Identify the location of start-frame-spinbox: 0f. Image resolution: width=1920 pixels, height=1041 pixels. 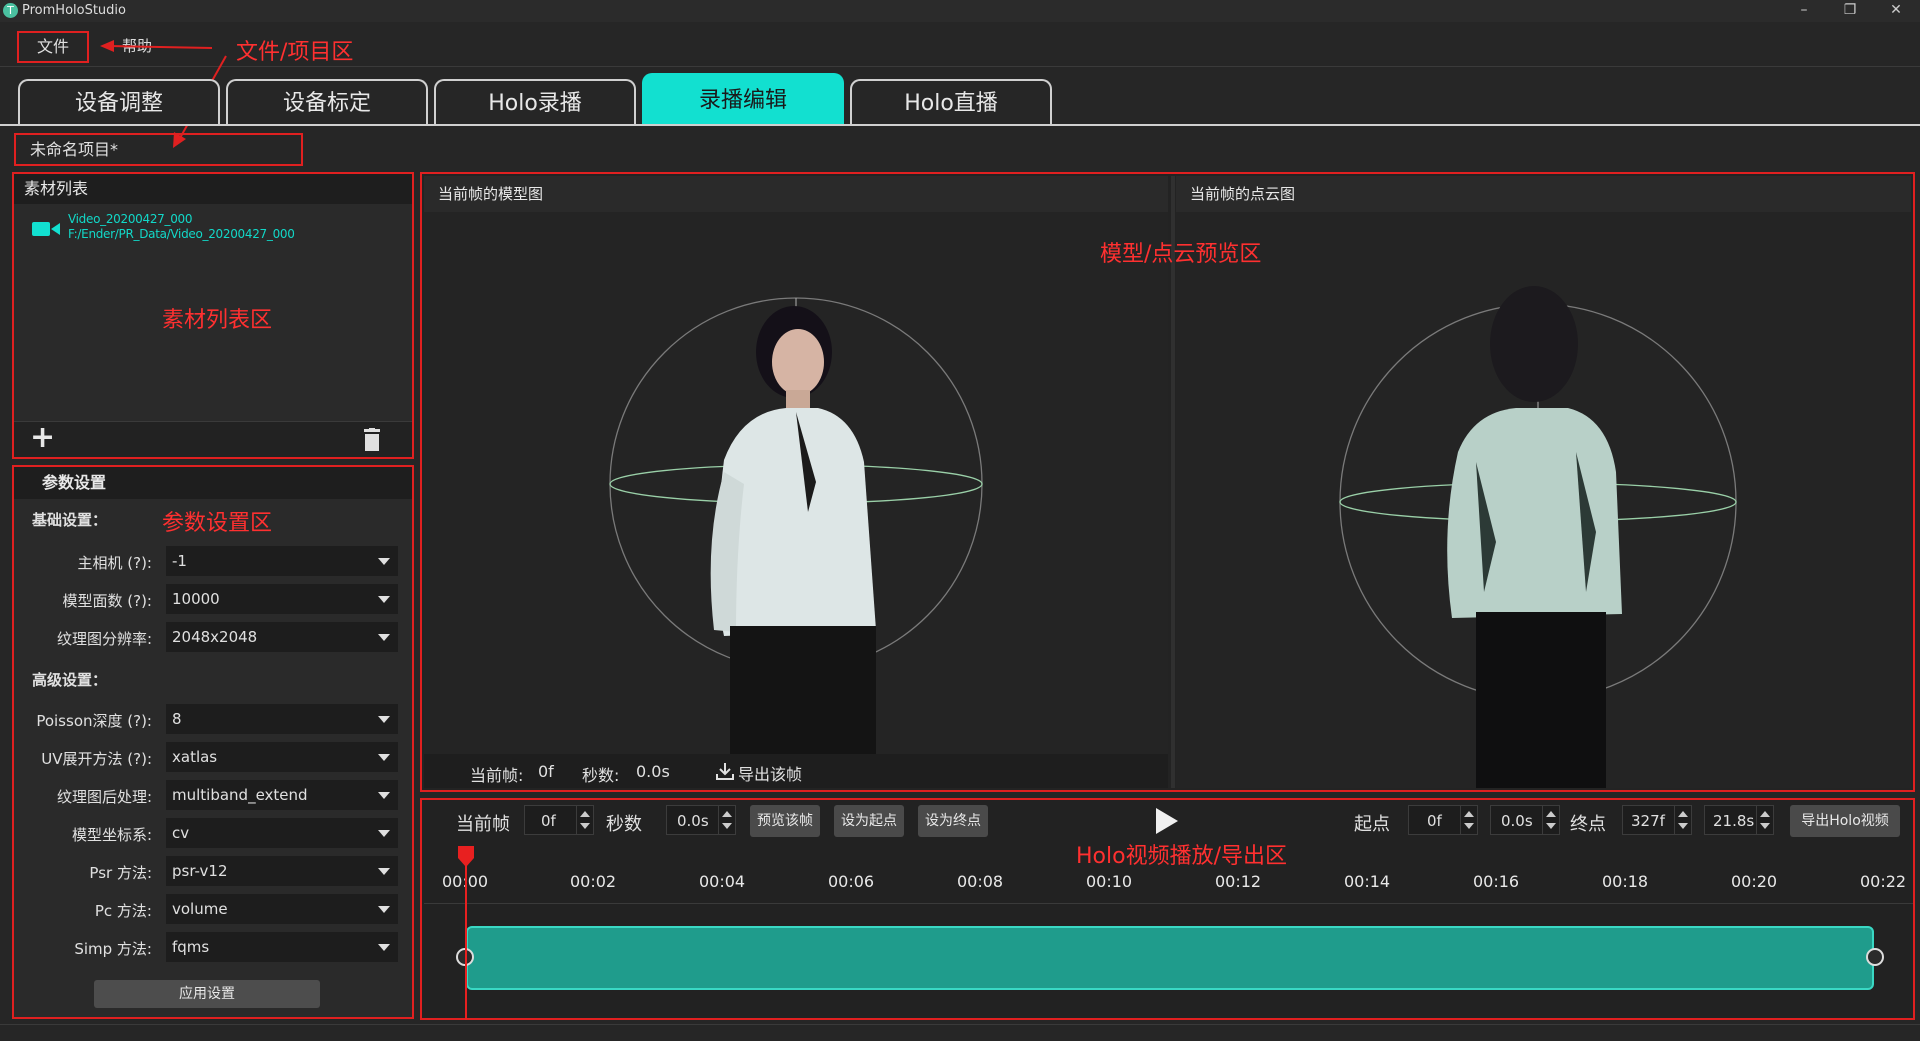
(1443, 820).